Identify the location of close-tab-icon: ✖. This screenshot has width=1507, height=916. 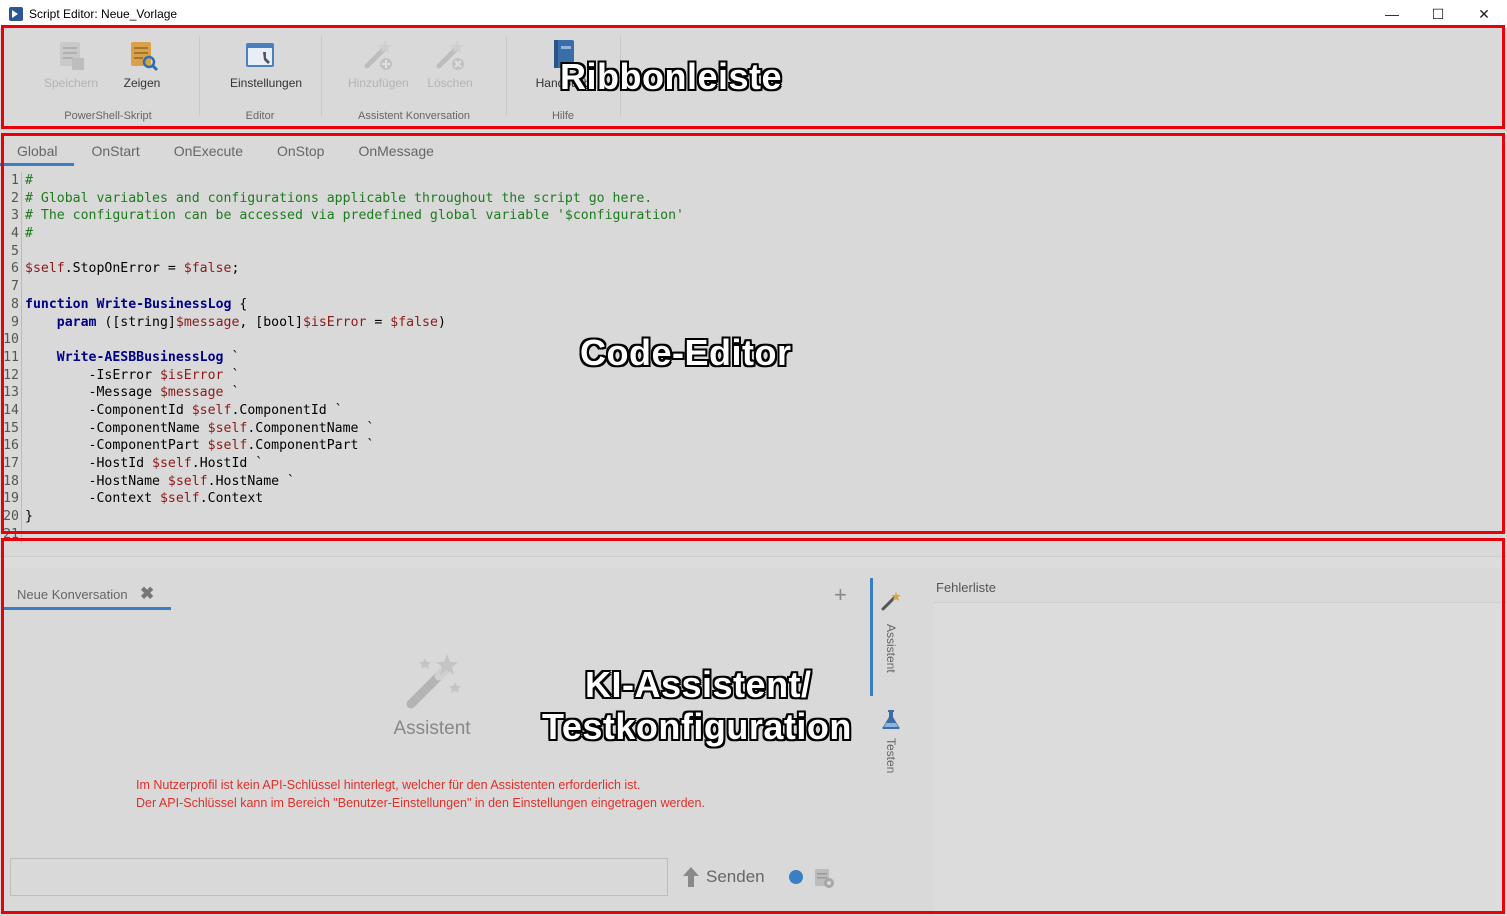
(147, 594).